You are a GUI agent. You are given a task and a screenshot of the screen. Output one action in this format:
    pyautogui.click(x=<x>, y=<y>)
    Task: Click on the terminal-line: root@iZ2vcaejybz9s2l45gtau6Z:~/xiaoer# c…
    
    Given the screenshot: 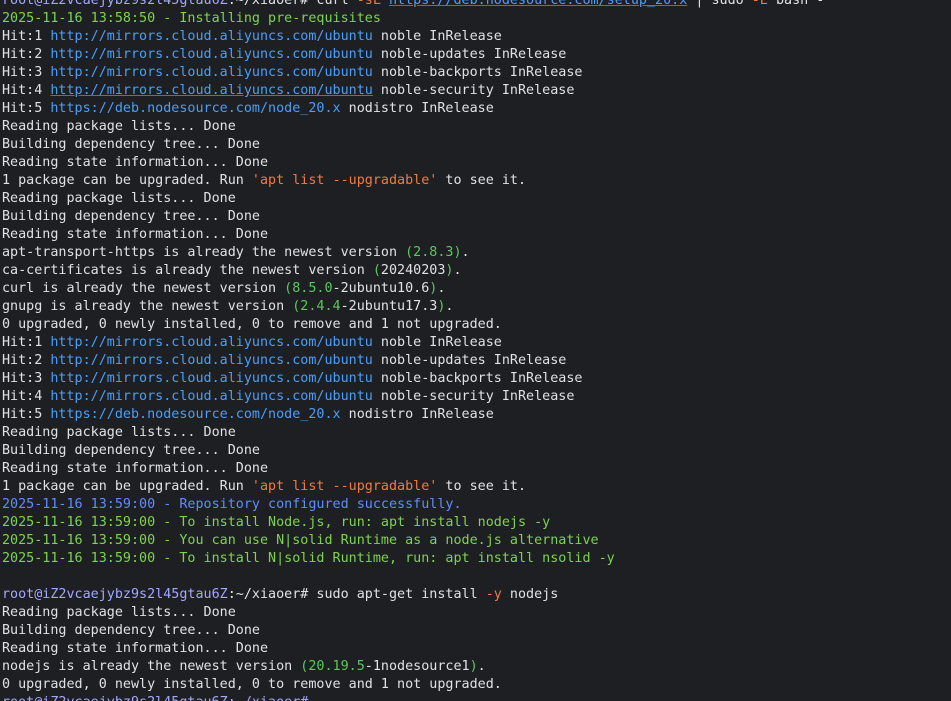 What is the action you would take?
    pyautogui.click(x=476, y=5)
    